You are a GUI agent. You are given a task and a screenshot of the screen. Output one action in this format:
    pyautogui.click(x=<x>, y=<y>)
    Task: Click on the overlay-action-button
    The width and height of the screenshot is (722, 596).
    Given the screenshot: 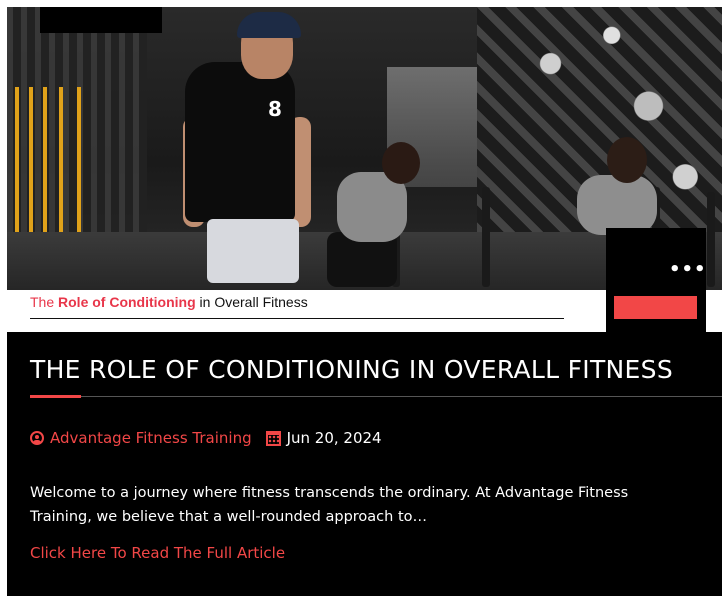 What is the action you would take?
    pyautogui.click(x=655, y=307)
    